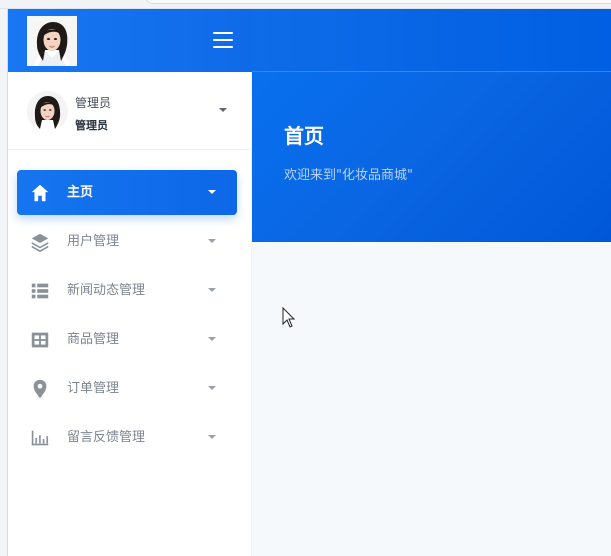 This screenshot has width=611, height=556. Describe the element at coordinates (431, 40) in the screenshot. I see `top-navbar` at that location.